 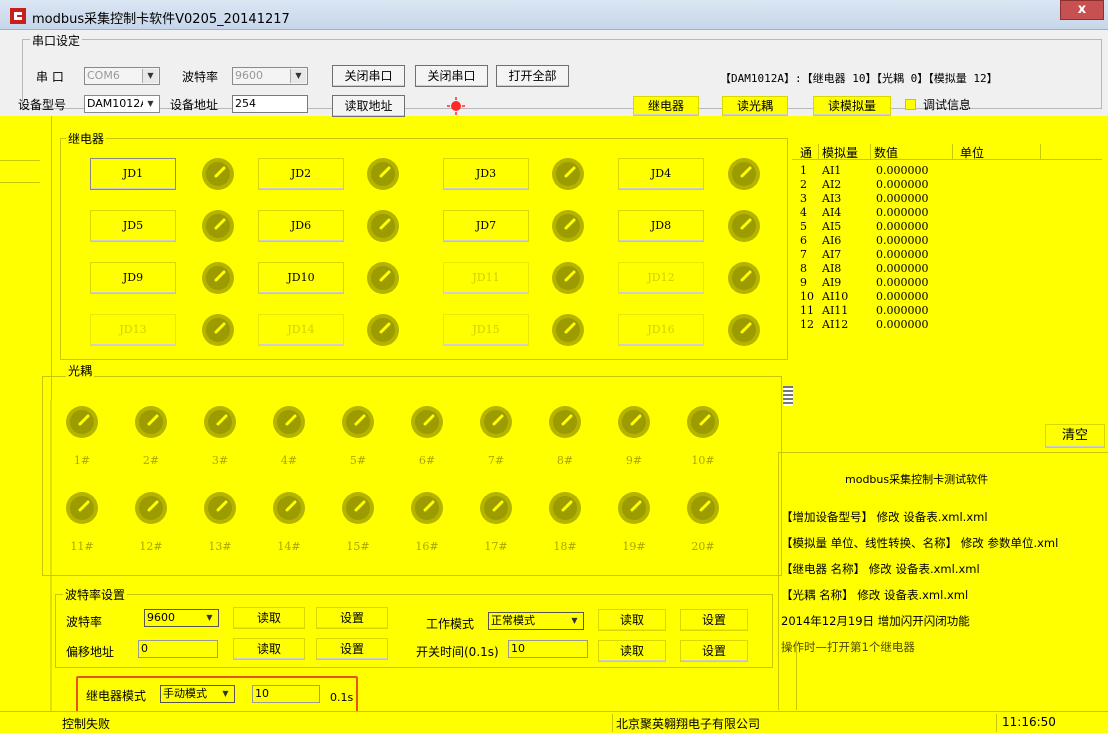 I want to click on relay-button-11: JD11, so click(x=486, y=278).